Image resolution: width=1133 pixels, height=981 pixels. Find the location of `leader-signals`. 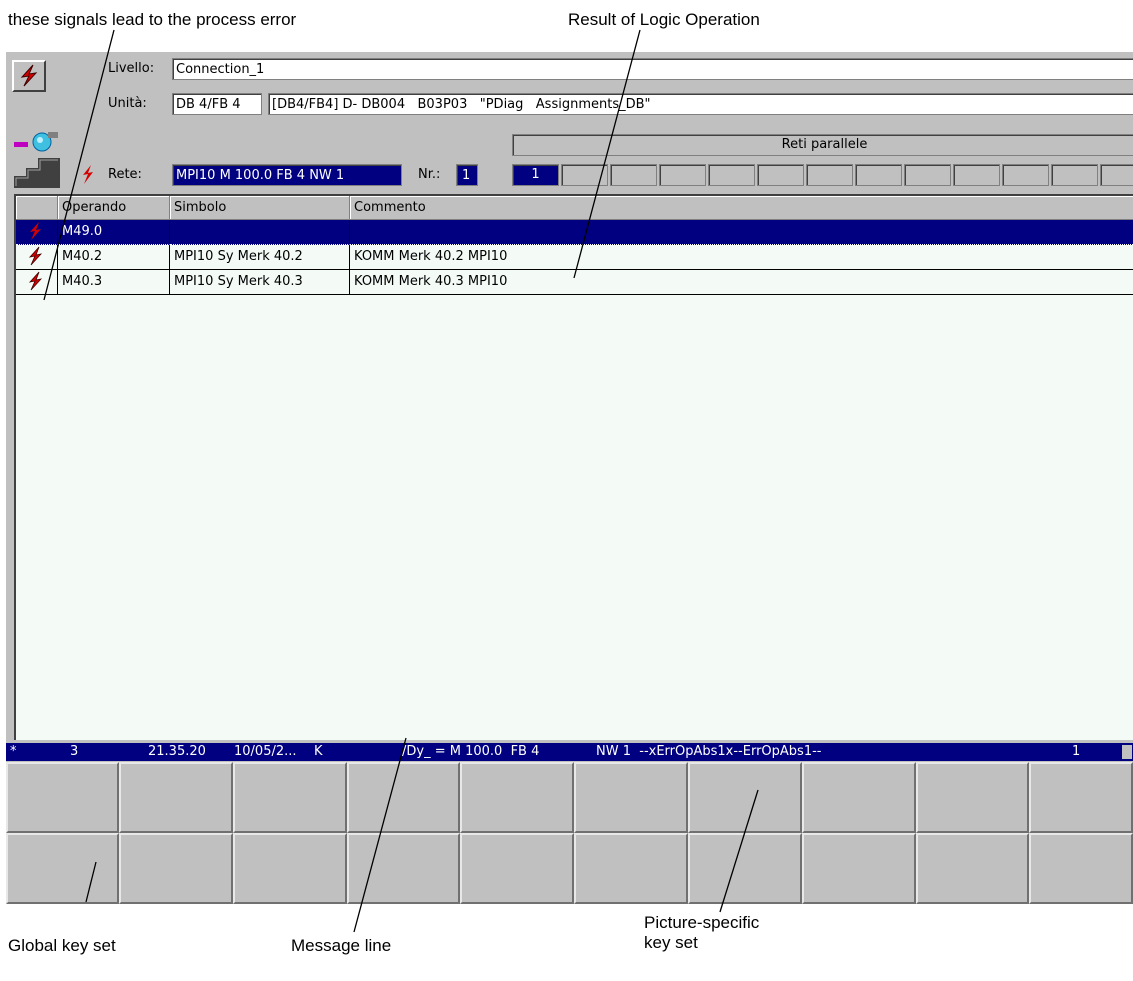

leader-signals is located at coordinates (79, 165).